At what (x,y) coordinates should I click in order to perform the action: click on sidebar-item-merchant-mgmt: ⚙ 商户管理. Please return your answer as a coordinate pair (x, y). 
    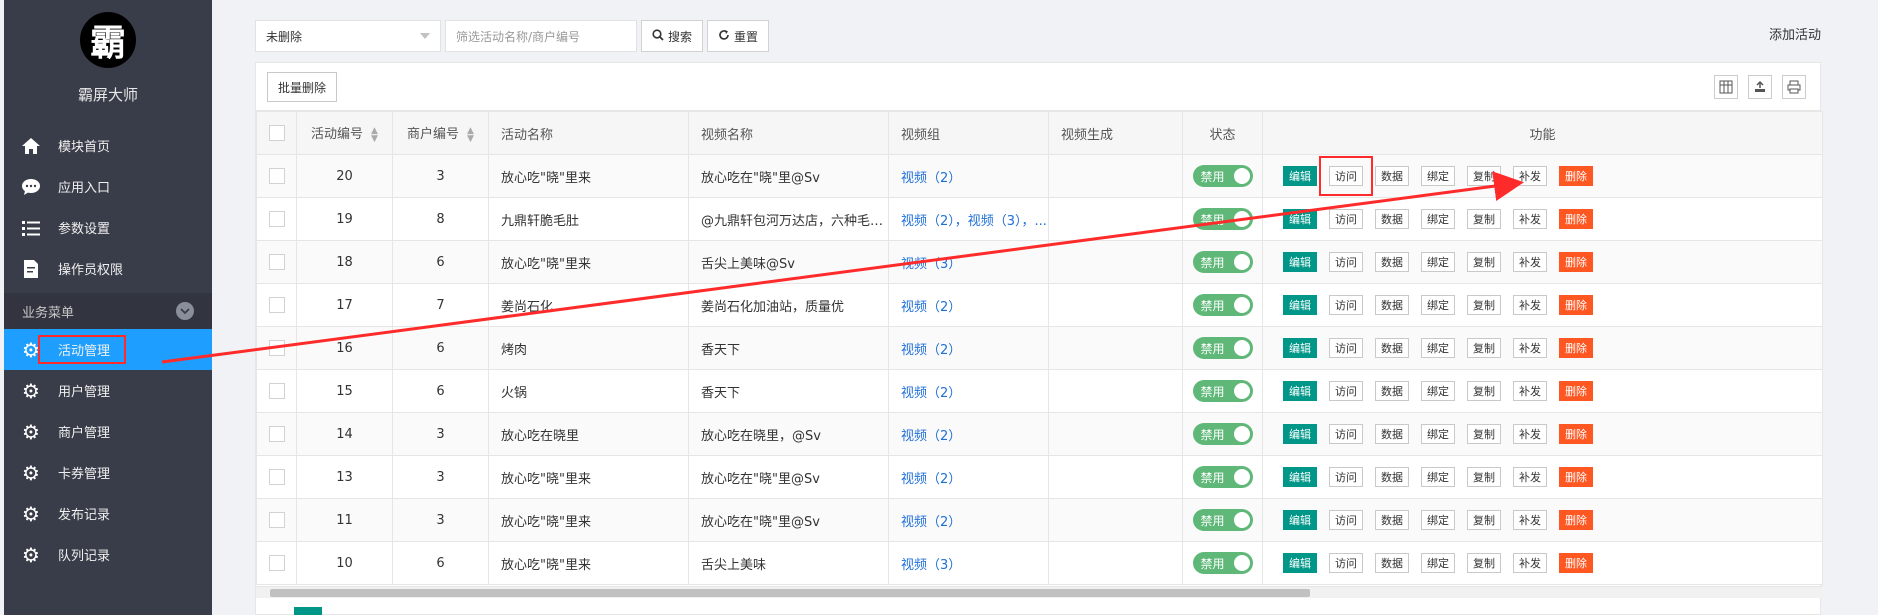
    Looking at the image, I should click on (108, 431).